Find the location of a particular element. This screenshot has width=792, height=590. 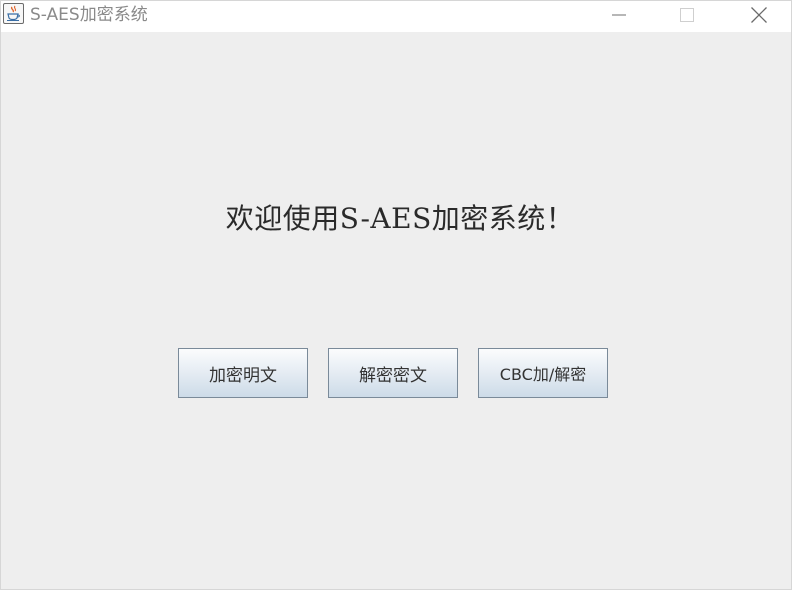

java-app-icon is located at coordinates (13, 13).